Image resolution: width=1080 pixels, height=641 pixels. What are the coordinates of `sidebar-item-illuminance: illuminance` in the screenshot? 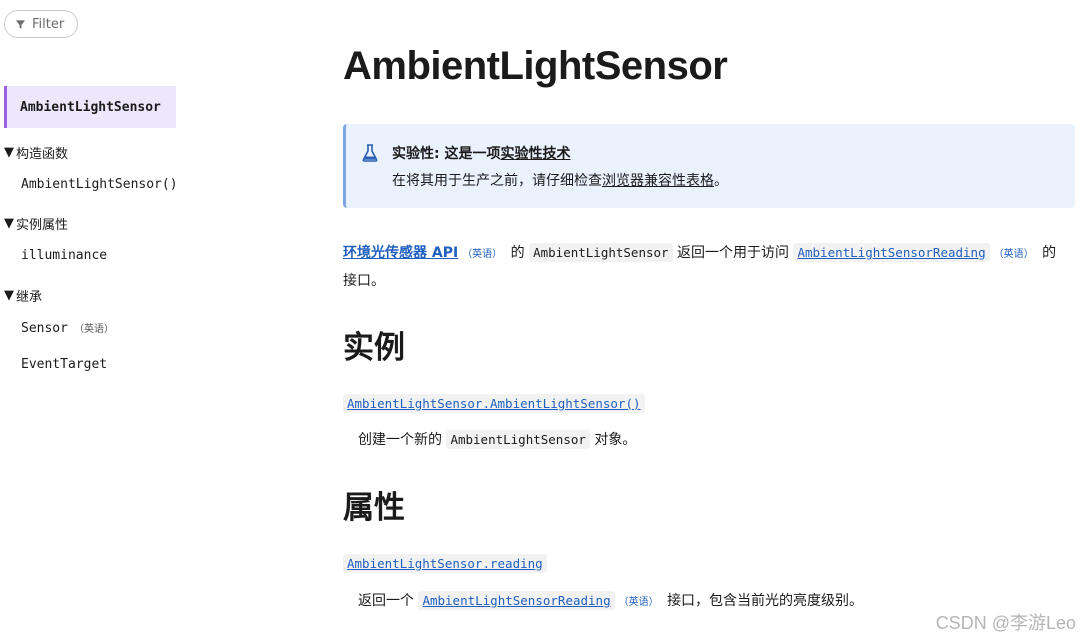 It's located at (64, 255).